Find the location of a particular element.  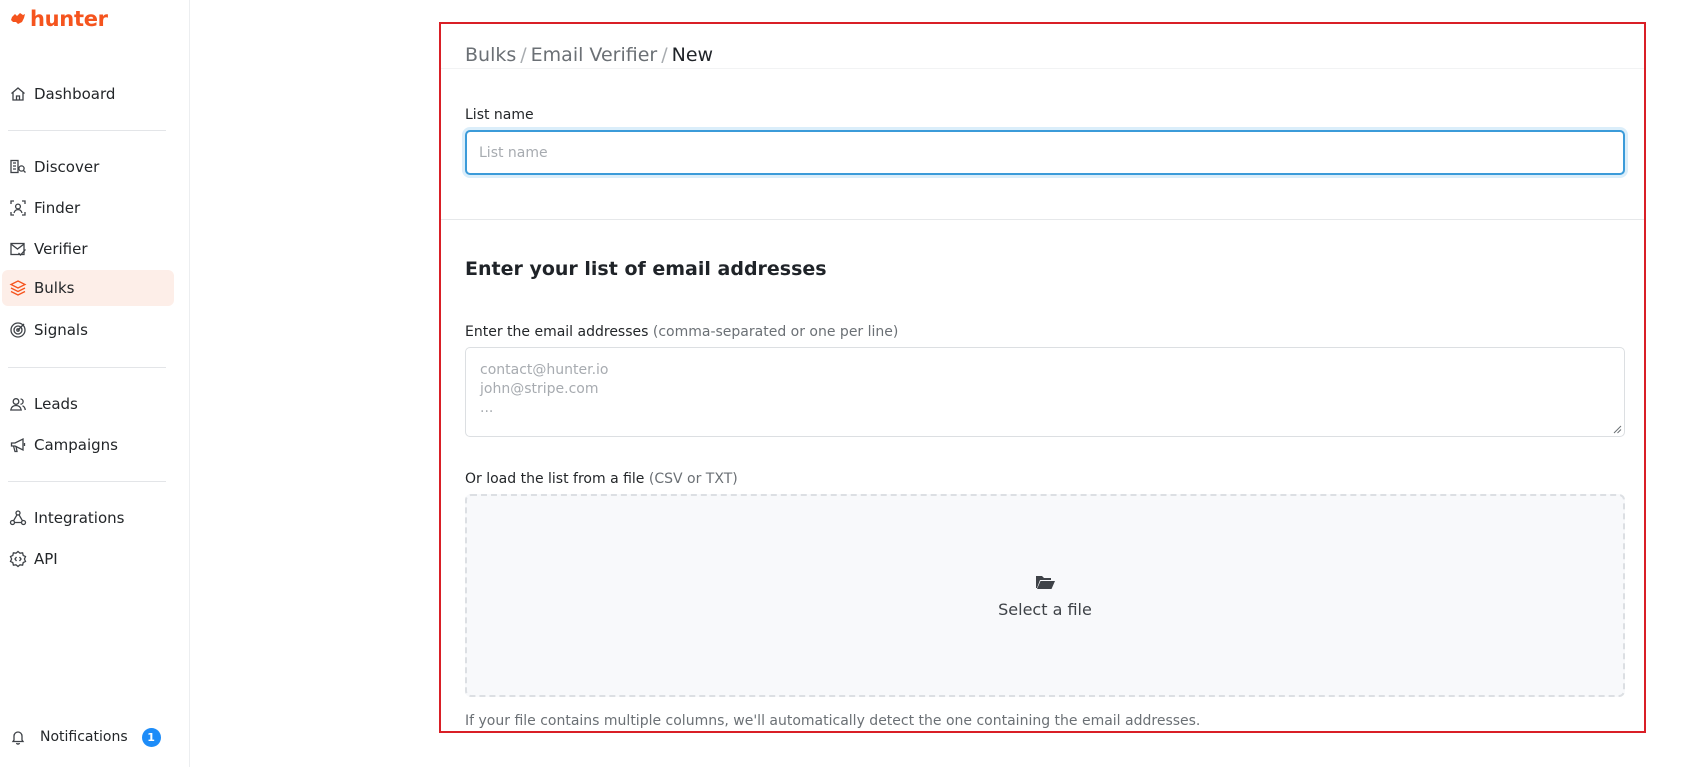

signals-icon is located at coordinates (18, 330).